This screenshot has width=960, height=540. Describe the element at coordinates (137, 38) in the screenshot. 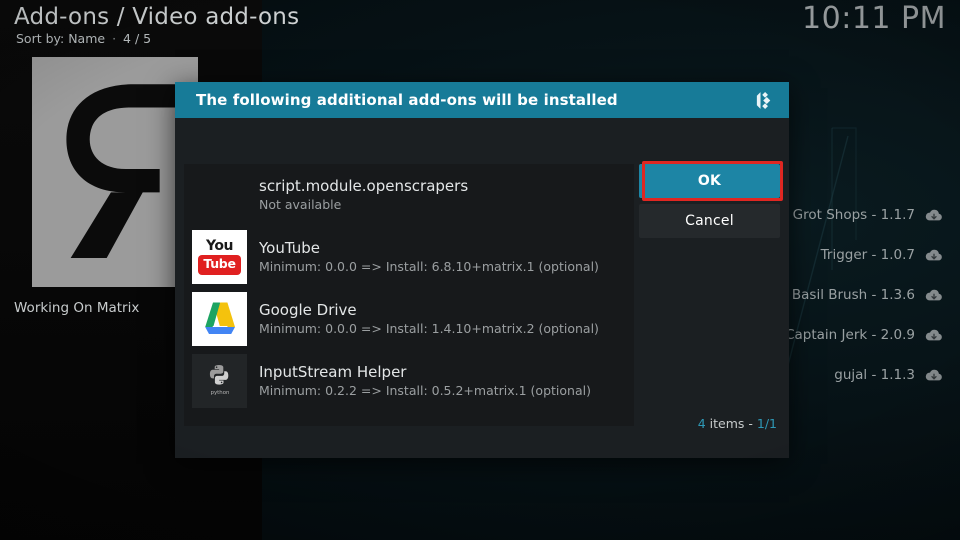

I see `item-position: 4 / 5` at that location.